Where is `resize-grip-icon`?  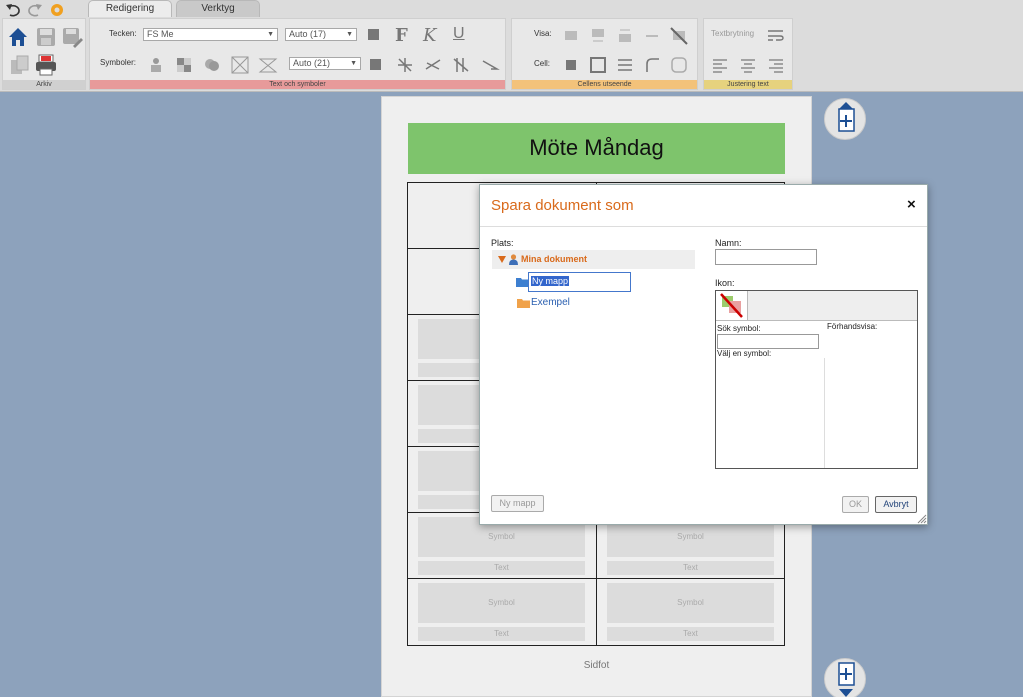
resize-grip-icon is located at coordinates (922, 519).